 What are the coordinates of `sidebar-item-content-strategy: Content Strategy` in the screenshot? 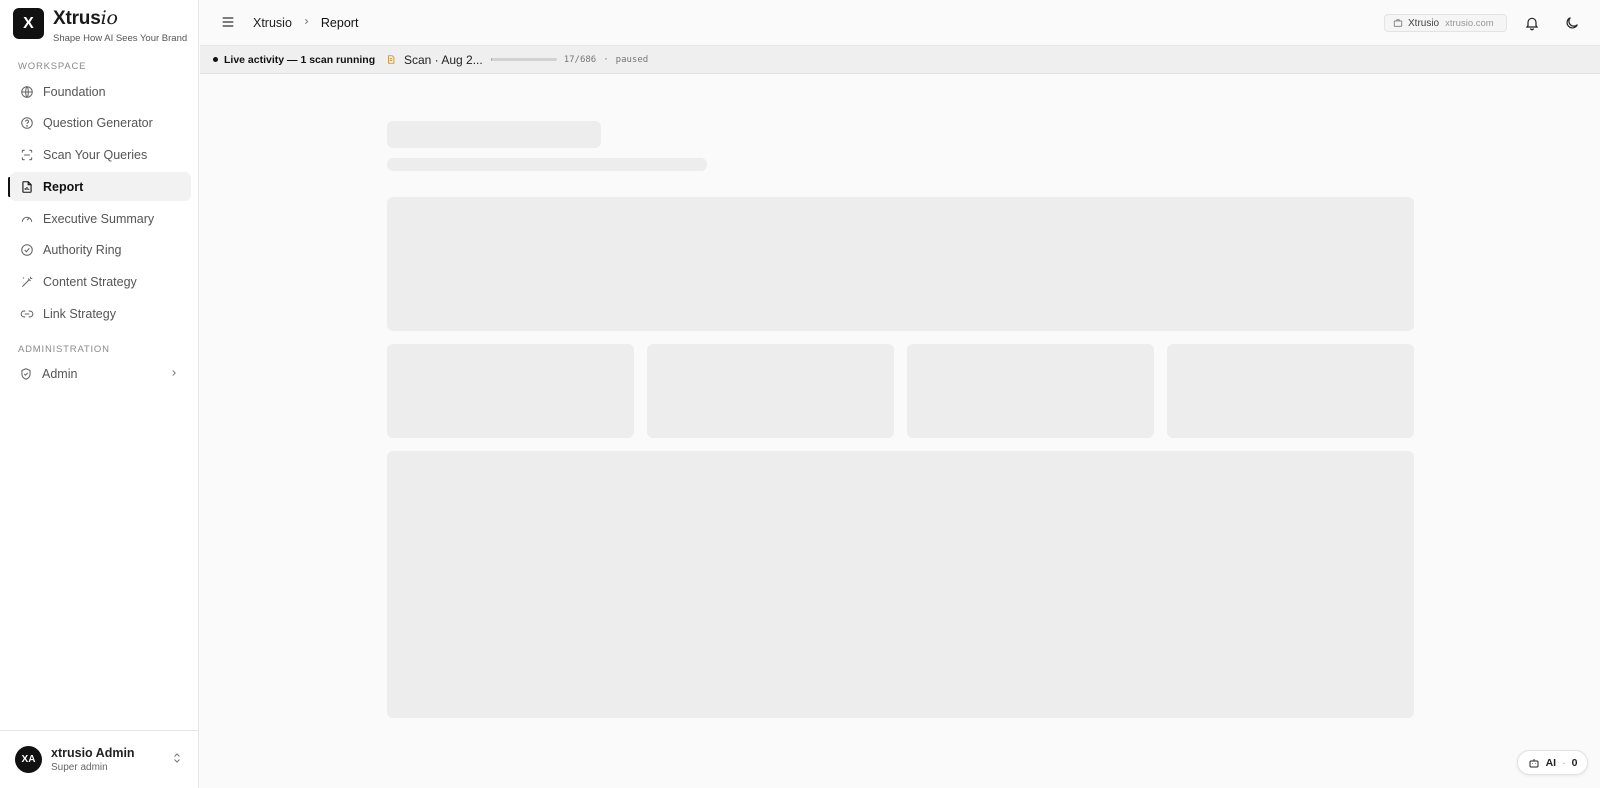 It's located at (100, 281).